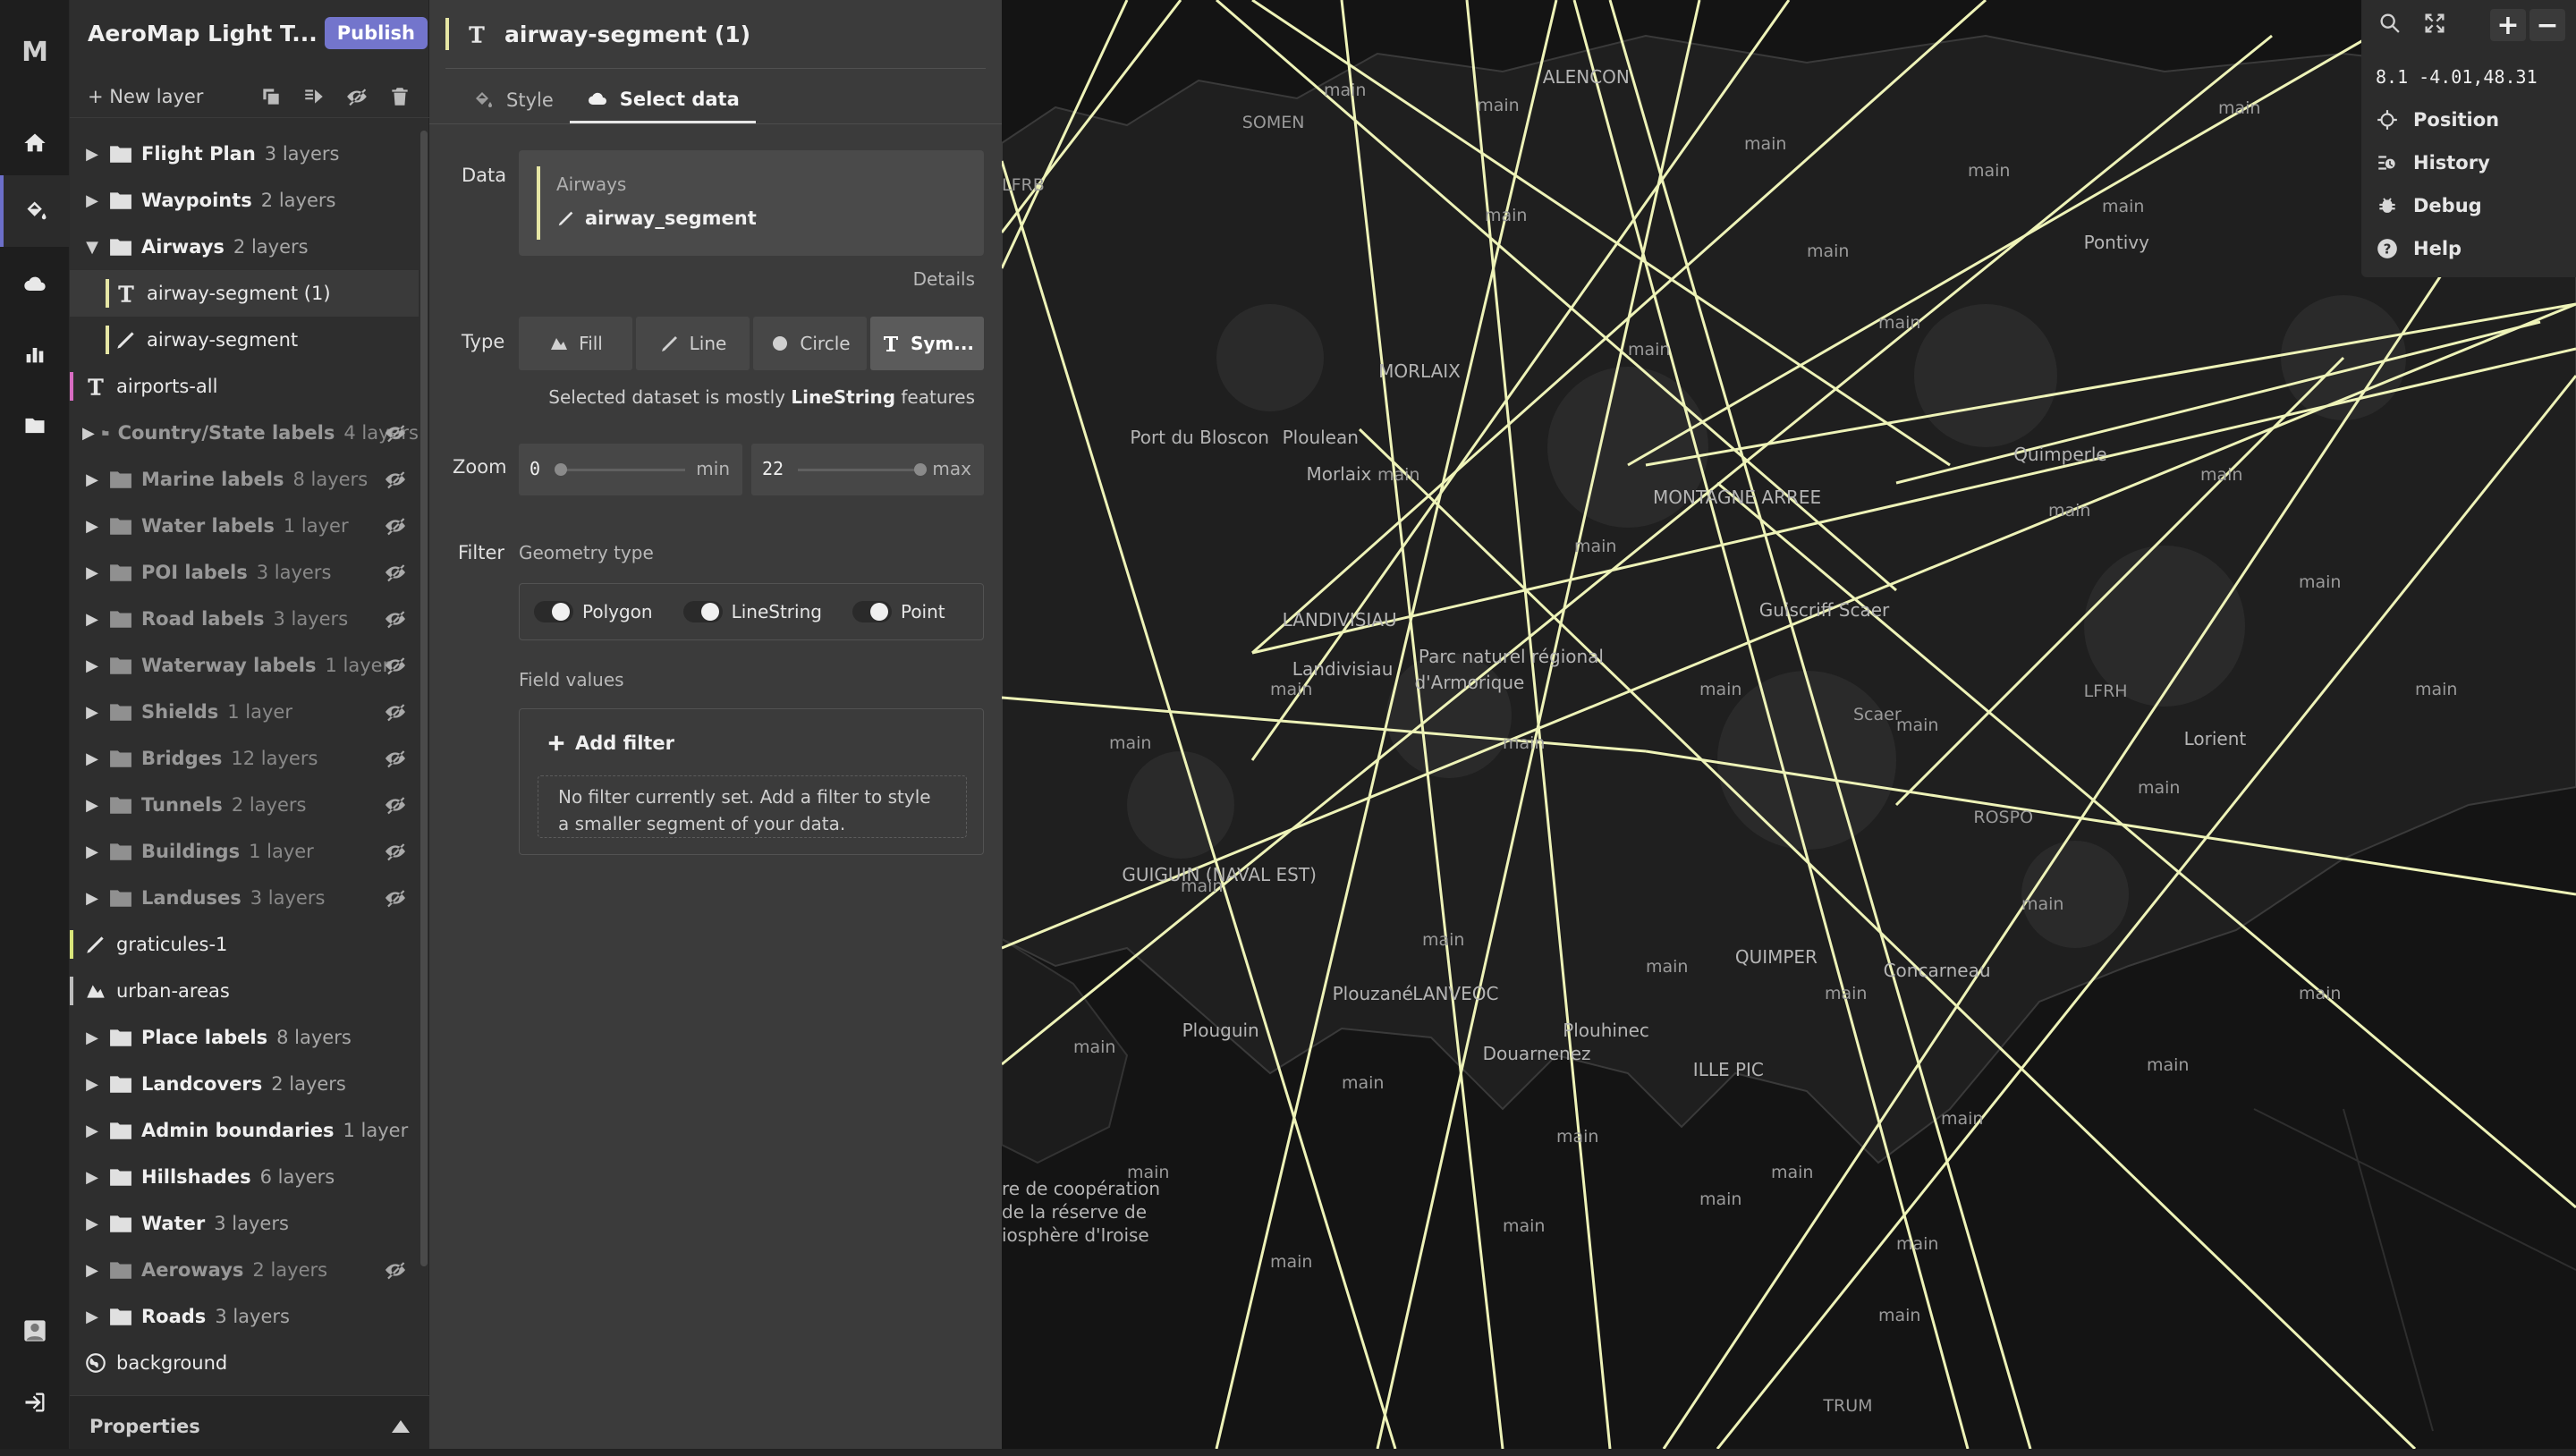 Image resolution: width=2576 pixels, height=1456 pixels. I want to click on history-button: History, so click(2468, 162).